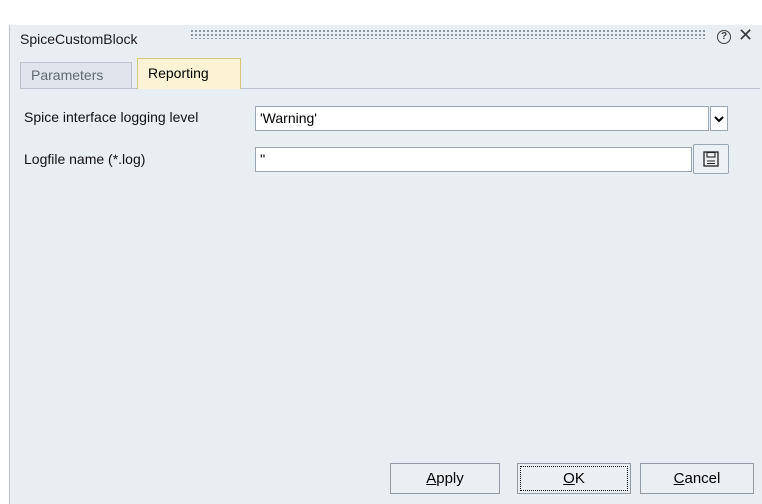 This screenshot has width=762, height=504. What do you see at coordinates (569, 478) in the screenshot?
I see `ok-mnemonic: O` at bounding box center [569, 478].